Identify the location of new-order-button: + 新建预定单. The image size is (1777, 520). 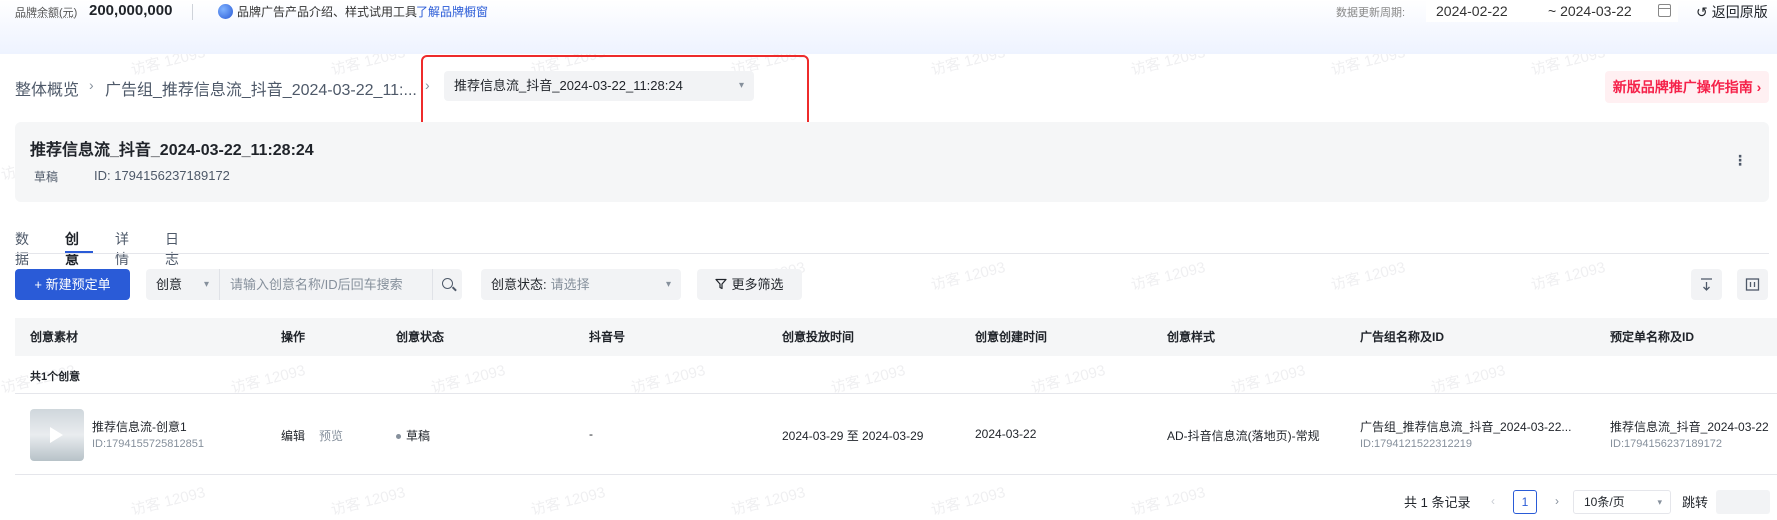
(72, 284).